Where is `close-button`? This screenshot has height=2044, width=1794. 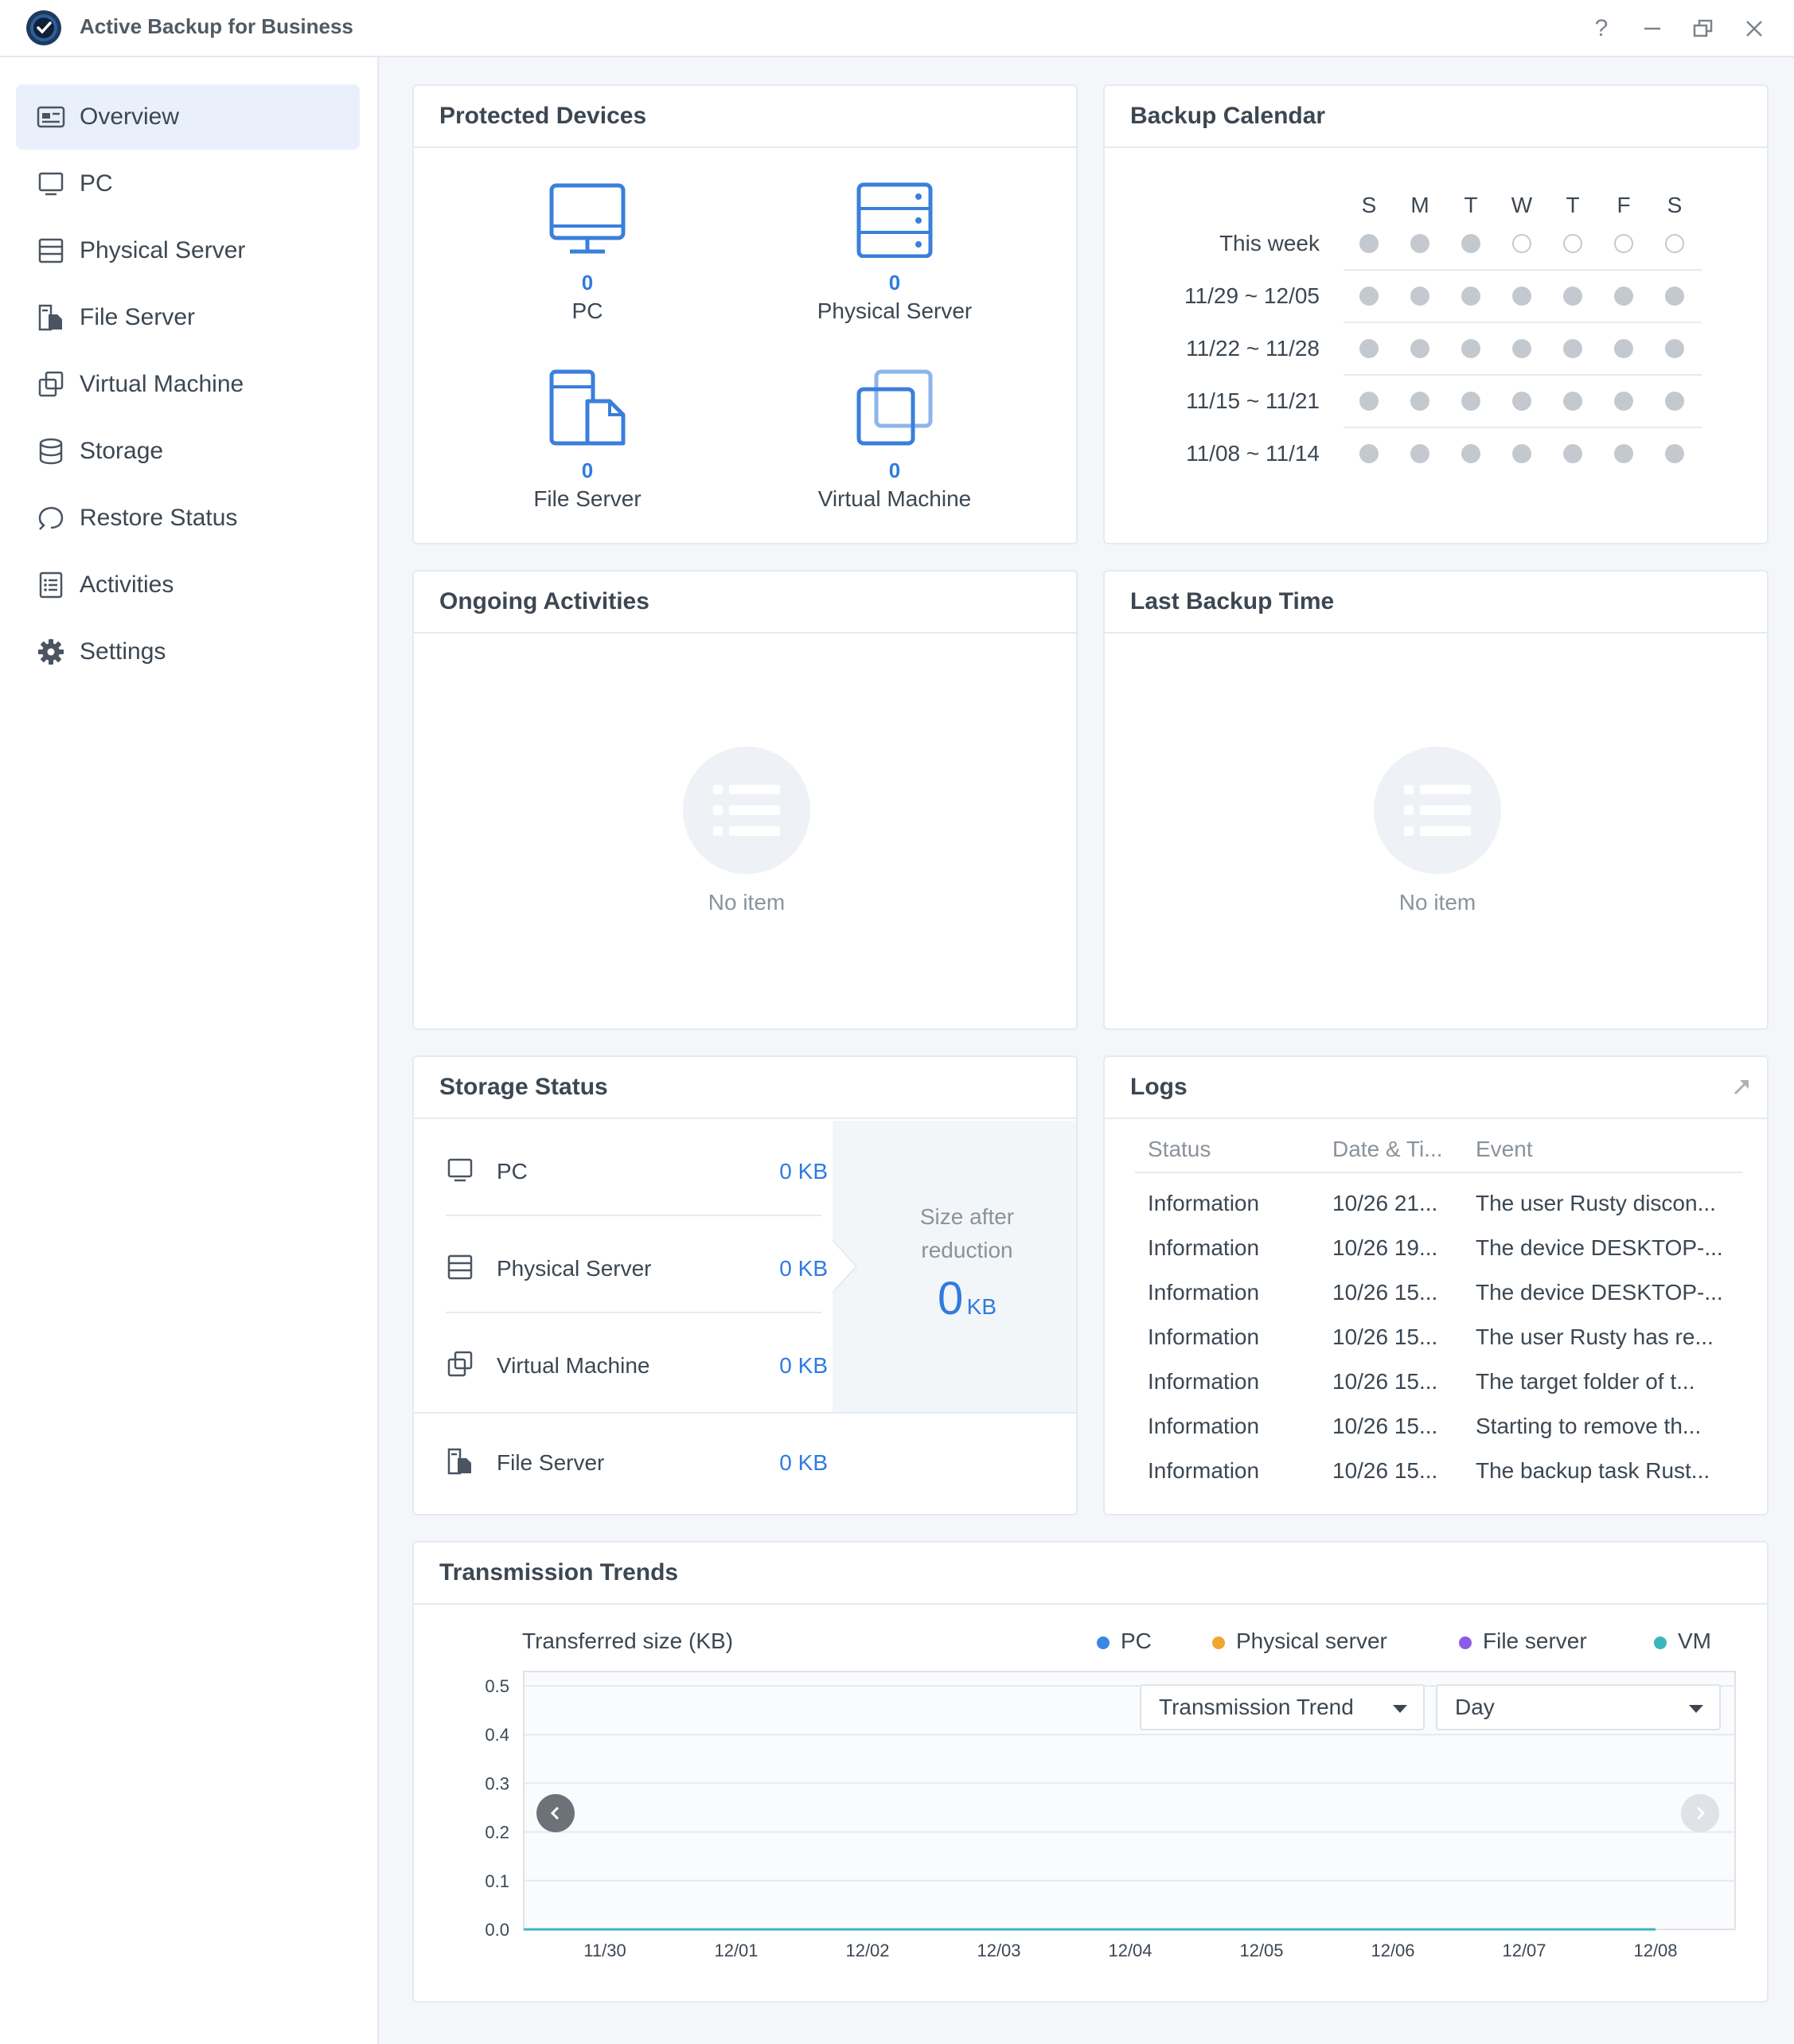 close-button is located at coordinates (1754, 28).